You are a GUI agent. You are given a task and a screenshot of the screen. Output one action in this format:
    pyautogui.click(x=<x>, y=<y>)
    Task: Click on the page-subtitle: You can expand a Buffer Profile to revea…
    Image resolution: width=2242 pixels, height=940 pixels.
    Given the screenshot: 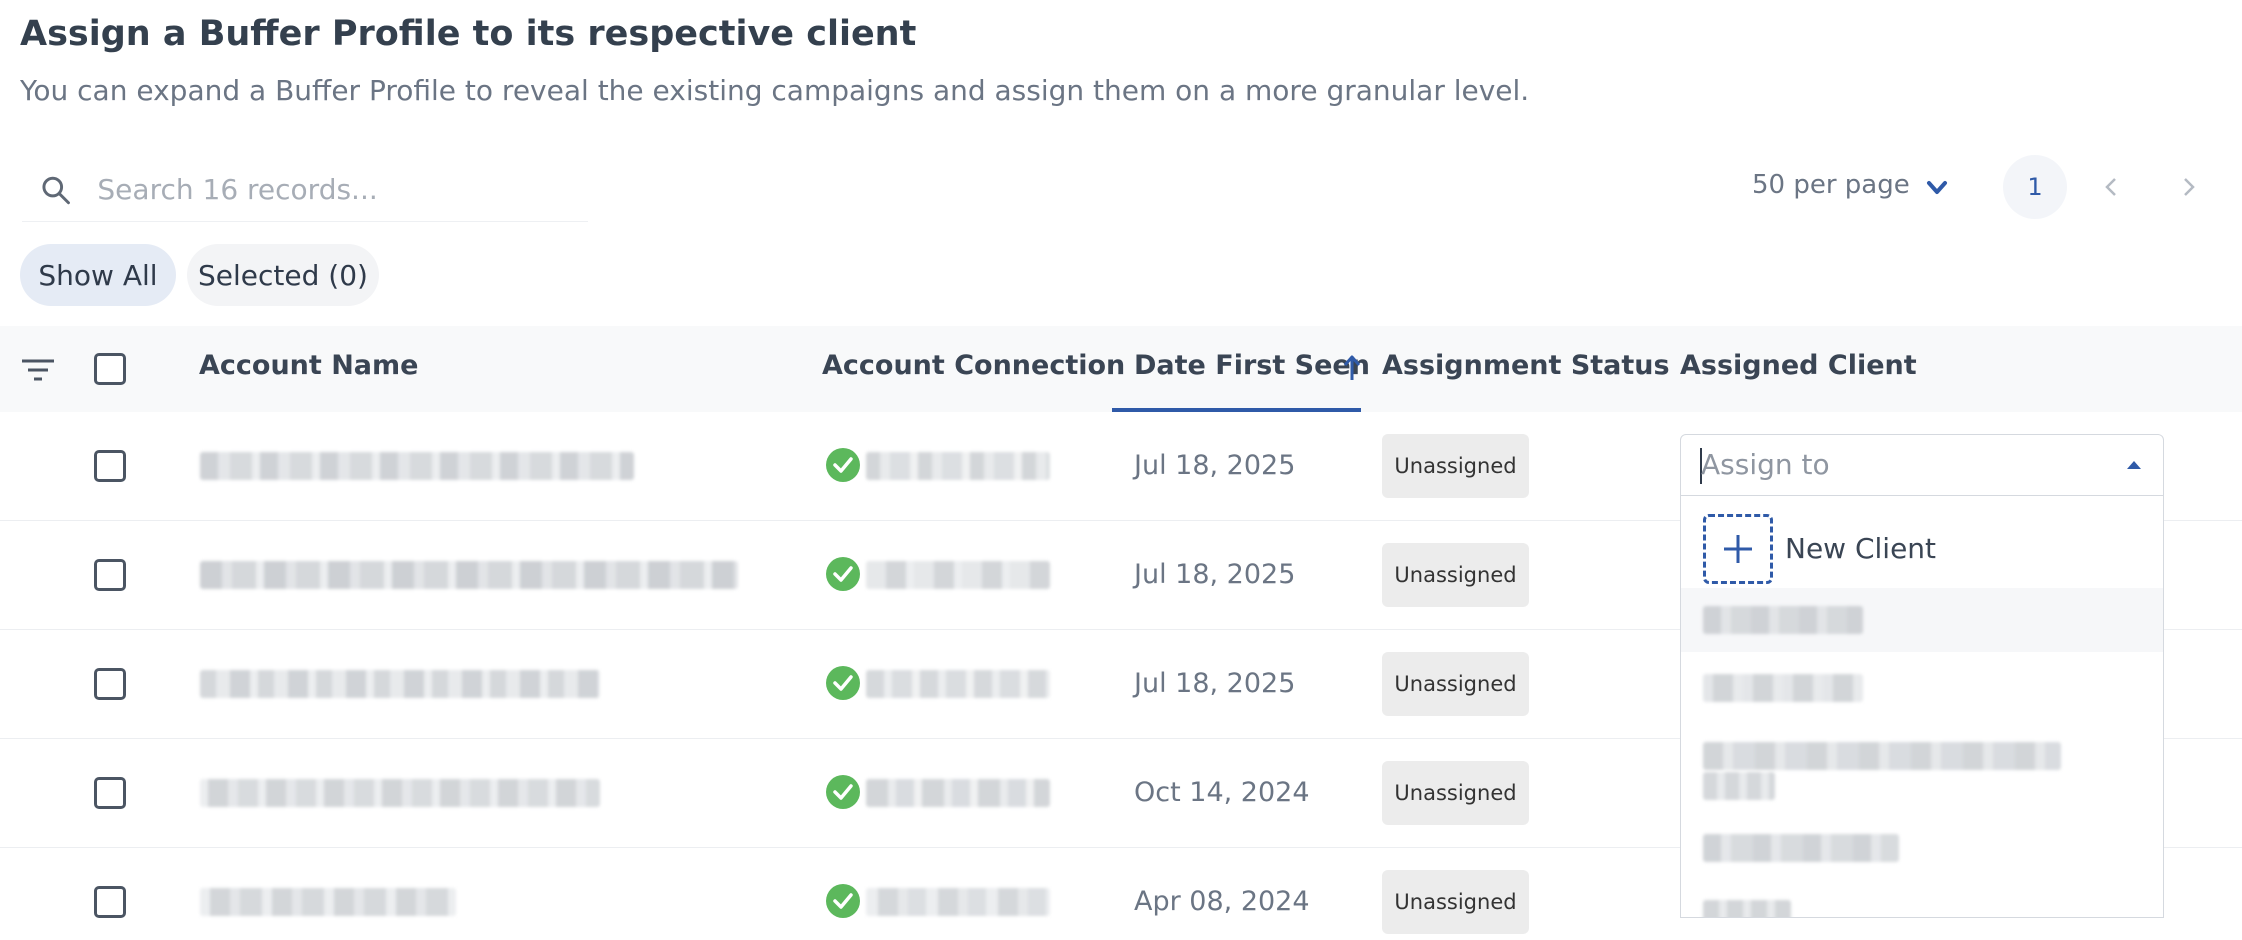 What is the action you would take?
    pyautogui.click(x=775, y=90)
    